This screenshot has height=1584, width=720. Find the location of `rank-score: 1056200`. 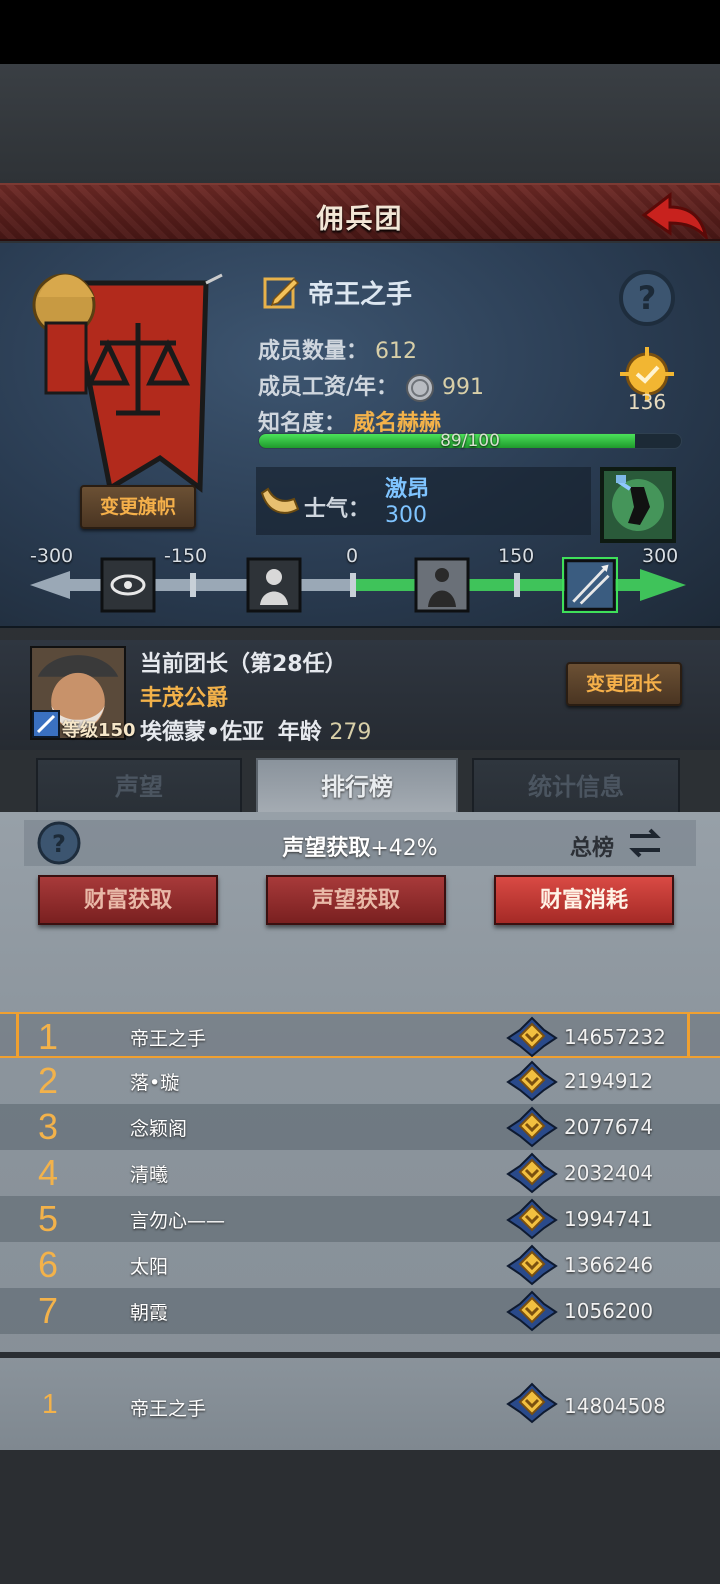

rank-score: 1056200 is located at coordinates (609, 1311).